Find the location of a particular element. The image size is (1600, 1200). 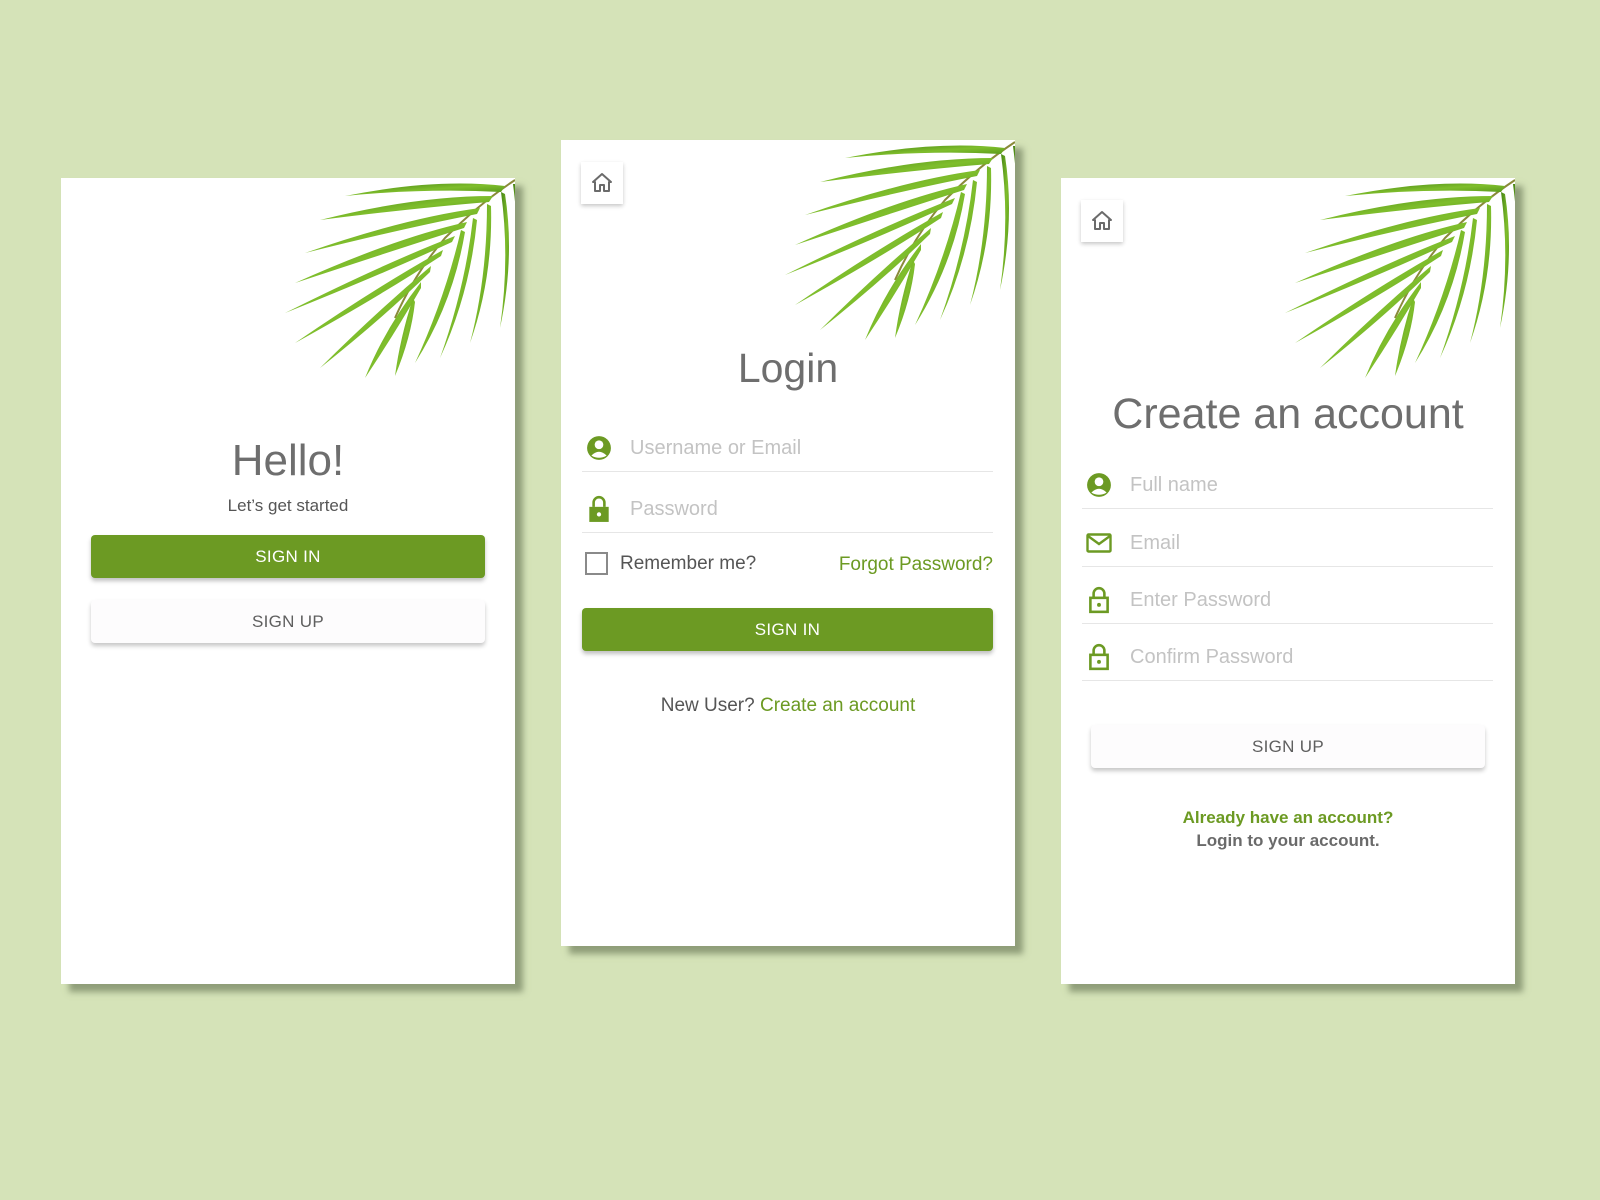

signup-title: Create an account is located at coordinates (1288, 414).